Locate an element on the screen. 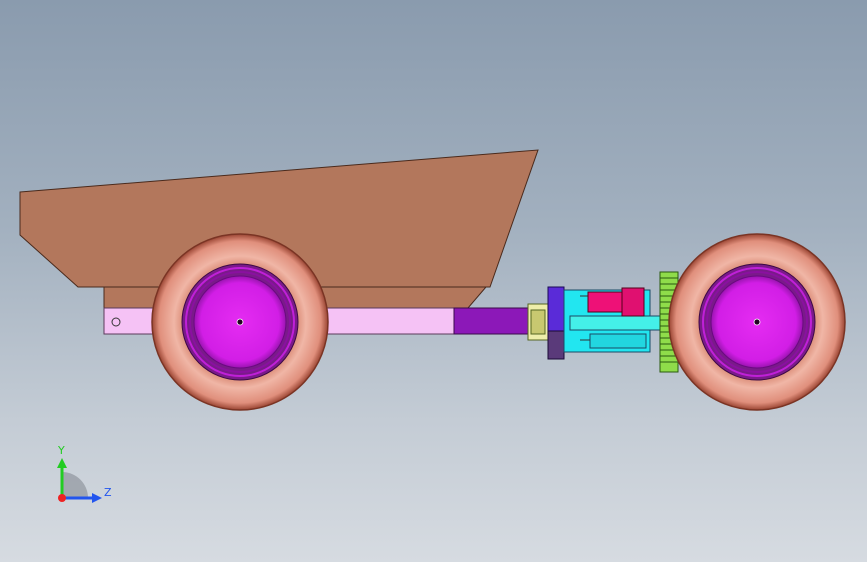 The height and width of the screenshot is (562, 867). drive-motor is located at coordinates (605, 302).